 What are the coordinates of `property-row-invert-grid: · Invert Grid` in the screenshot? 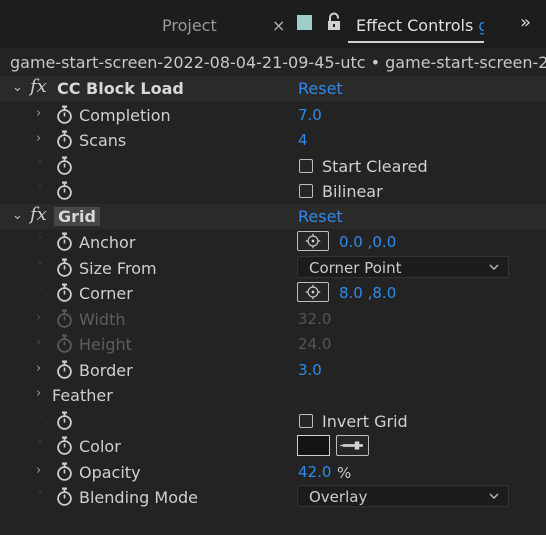 It's located at (273, 420).